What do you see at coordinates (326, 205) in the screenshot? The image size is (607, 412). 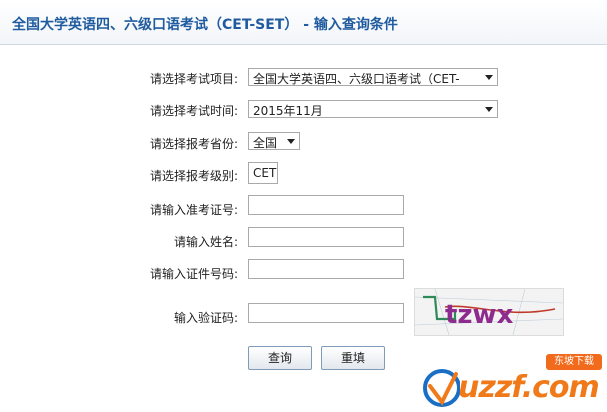 I see `ticket-number-input` at bounding box center [326, 205].